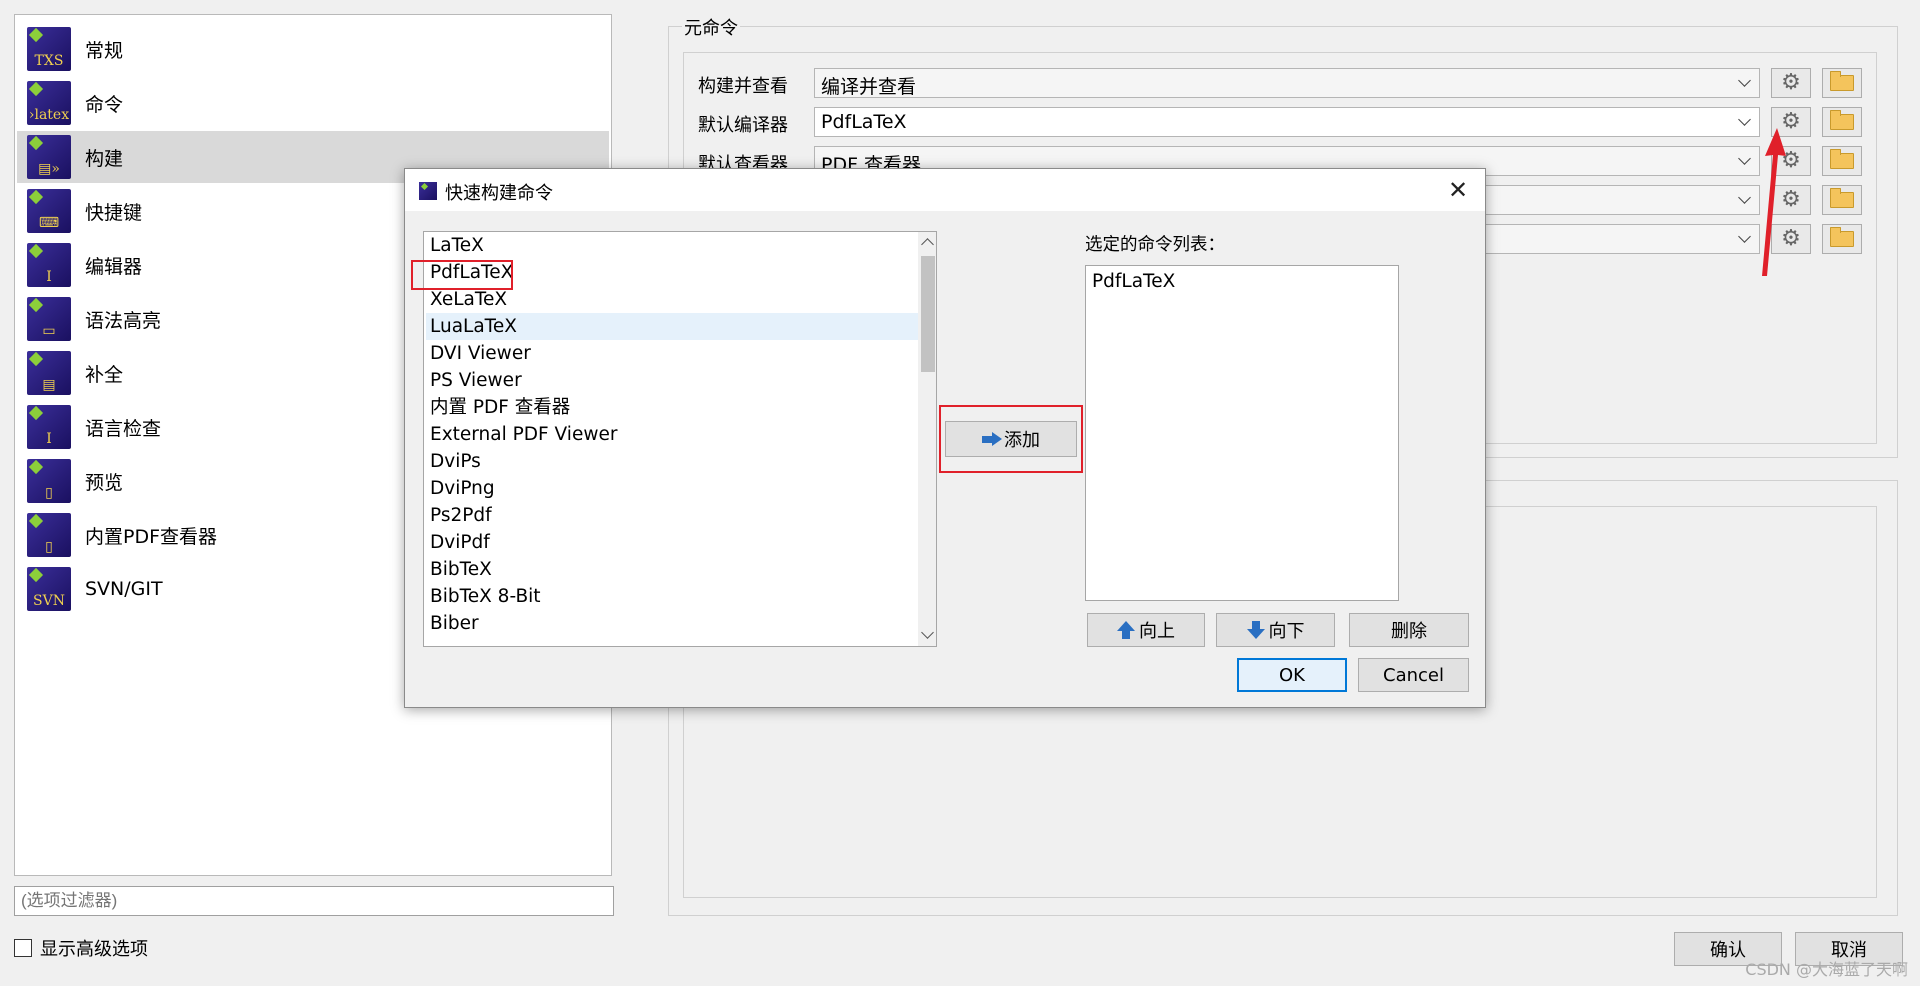 Image resolution: width=1920 pixels, height=986 pixels. What do you see at coordinates (743, 125) in the screenshot?
I see `default-compiler-label: 默认编译器` at bounding box center [743, 125].